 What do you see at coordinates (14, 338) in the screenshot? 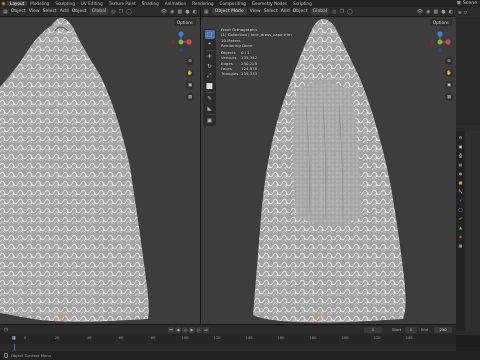
I see `current-frame-marker: 1` at bounding box center [14, 338].